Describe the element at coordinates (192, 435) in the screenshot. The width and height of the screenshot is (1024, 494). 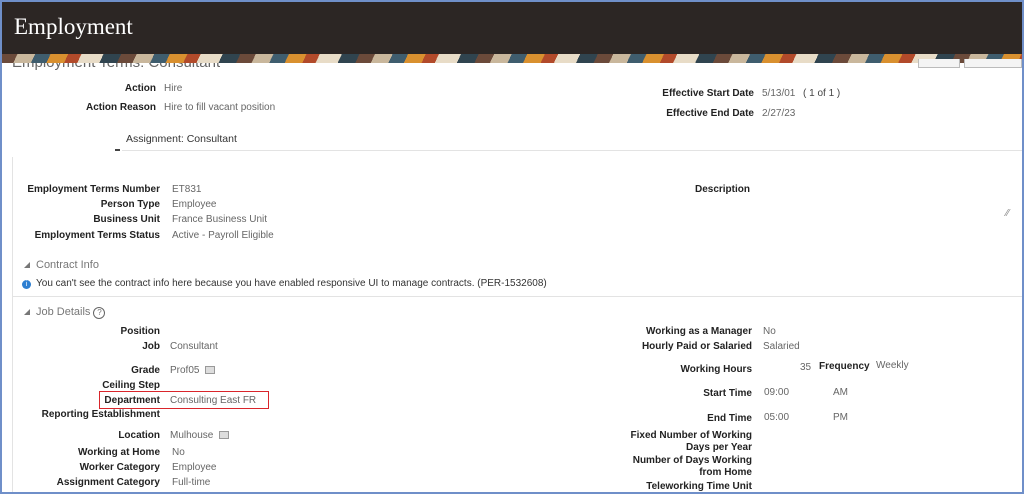
I see `location-value: Mulhouse` at that location.